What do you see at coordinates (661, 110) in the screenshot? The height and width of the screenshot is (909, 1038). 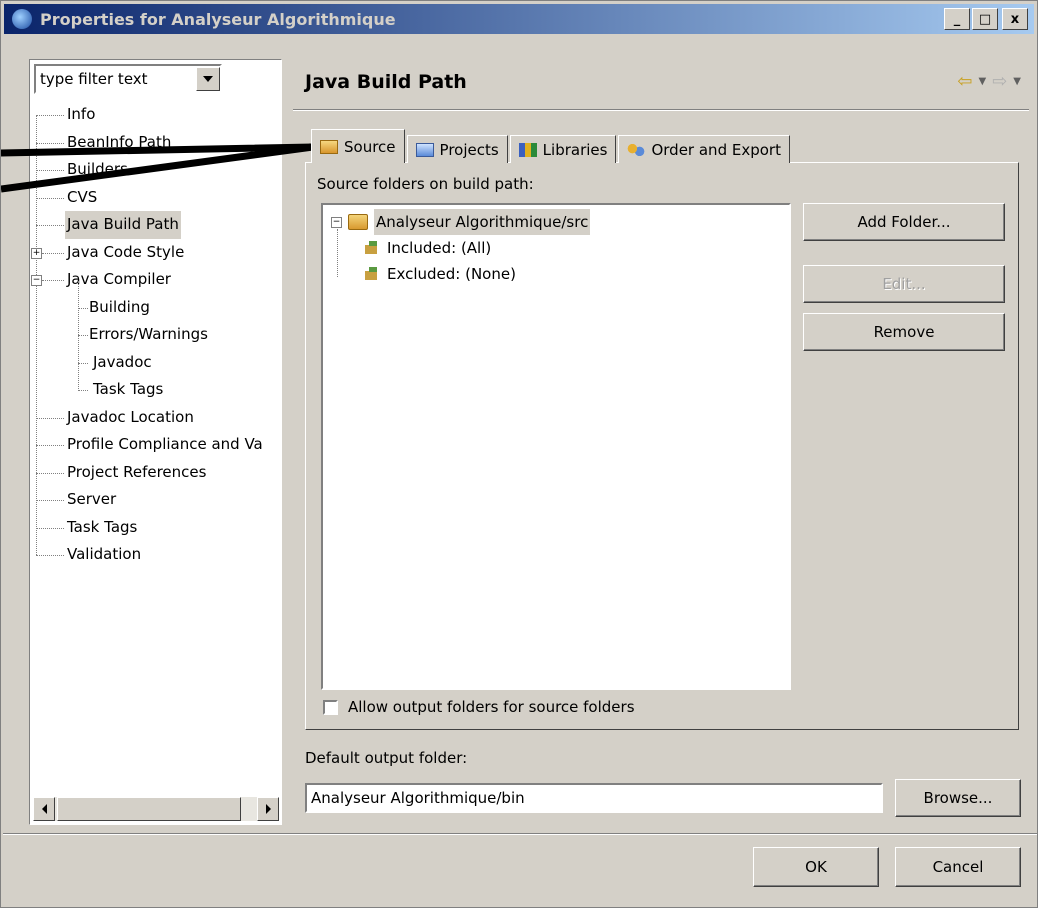 I see `header-separator` at bounding box center [661, 110].